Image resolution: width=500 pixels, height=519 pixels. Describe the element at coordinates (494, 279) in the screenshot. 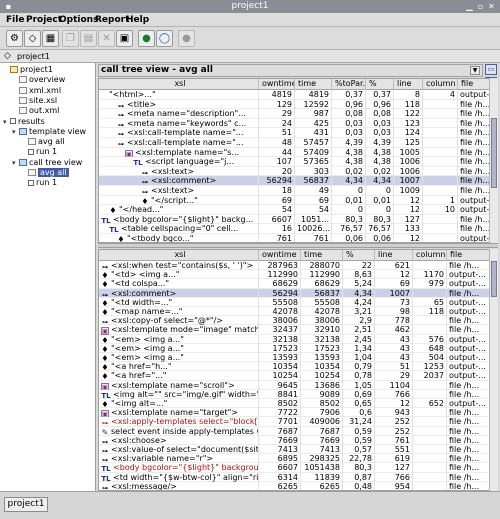

I see `lower-scroll-thumb` at that location.